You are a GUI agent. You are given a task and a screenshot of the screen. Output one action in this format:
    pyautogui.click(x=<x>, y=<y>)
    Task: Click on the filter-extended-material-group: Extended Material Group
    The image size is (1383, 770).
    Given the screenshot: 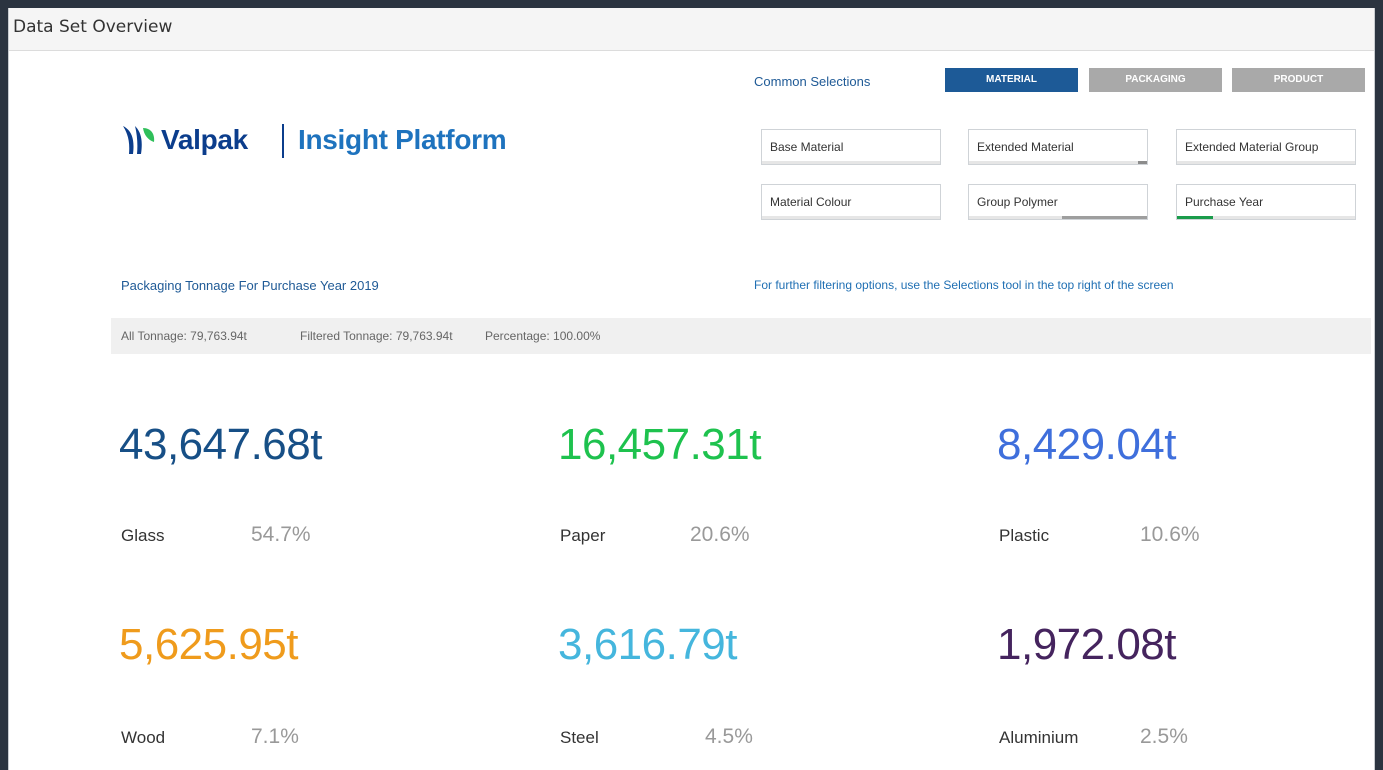 What is the action you would take?
    pyautogui.click(x=1266, y=147)
    